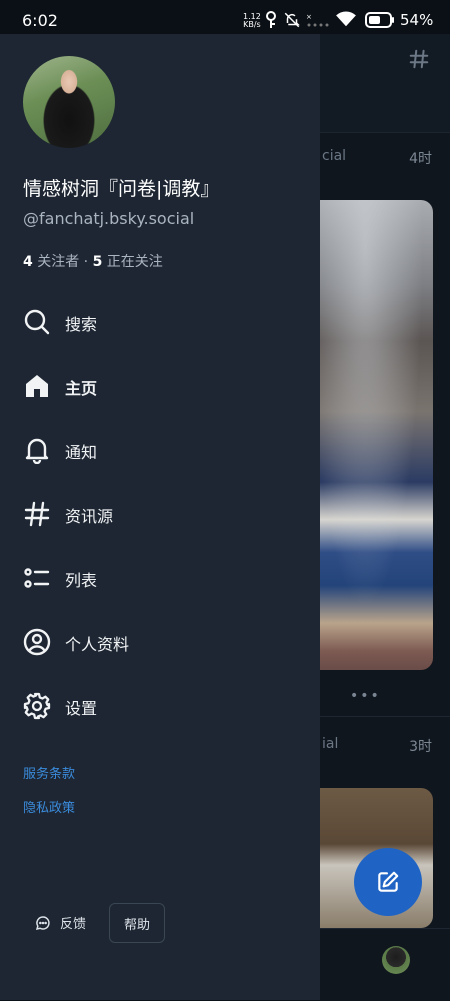 The width and height of the screenshot is (450, 1001). I want to click on nav-item-notifications: 通知, so click(160, 450).